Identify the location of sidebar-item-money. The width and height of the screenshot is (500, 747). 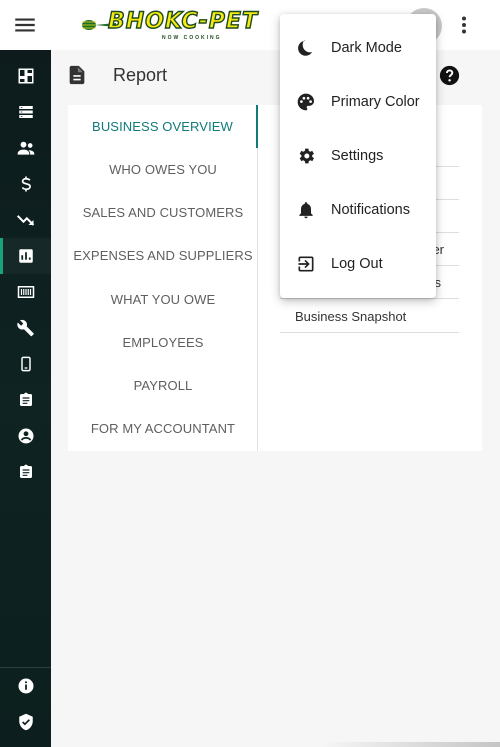
(25, 184).